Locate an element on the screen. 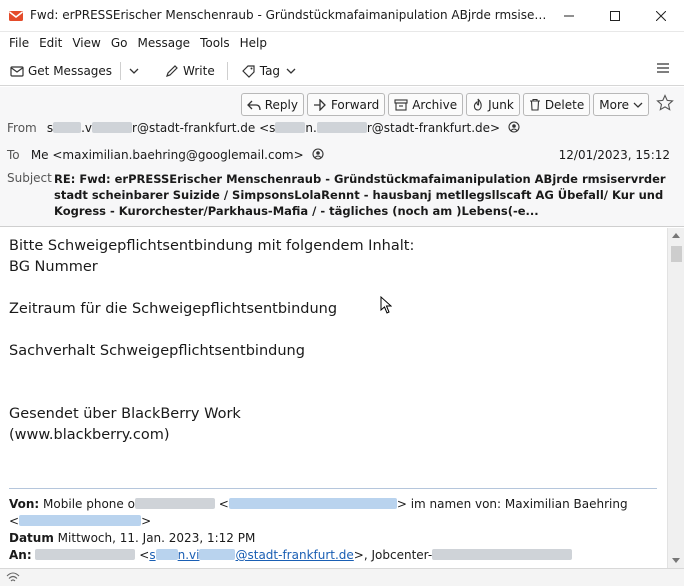 The image size is (684, 586). body-line: Sachverhalt Schweigepflichtsentbindung is located at coordinates (157, 351).